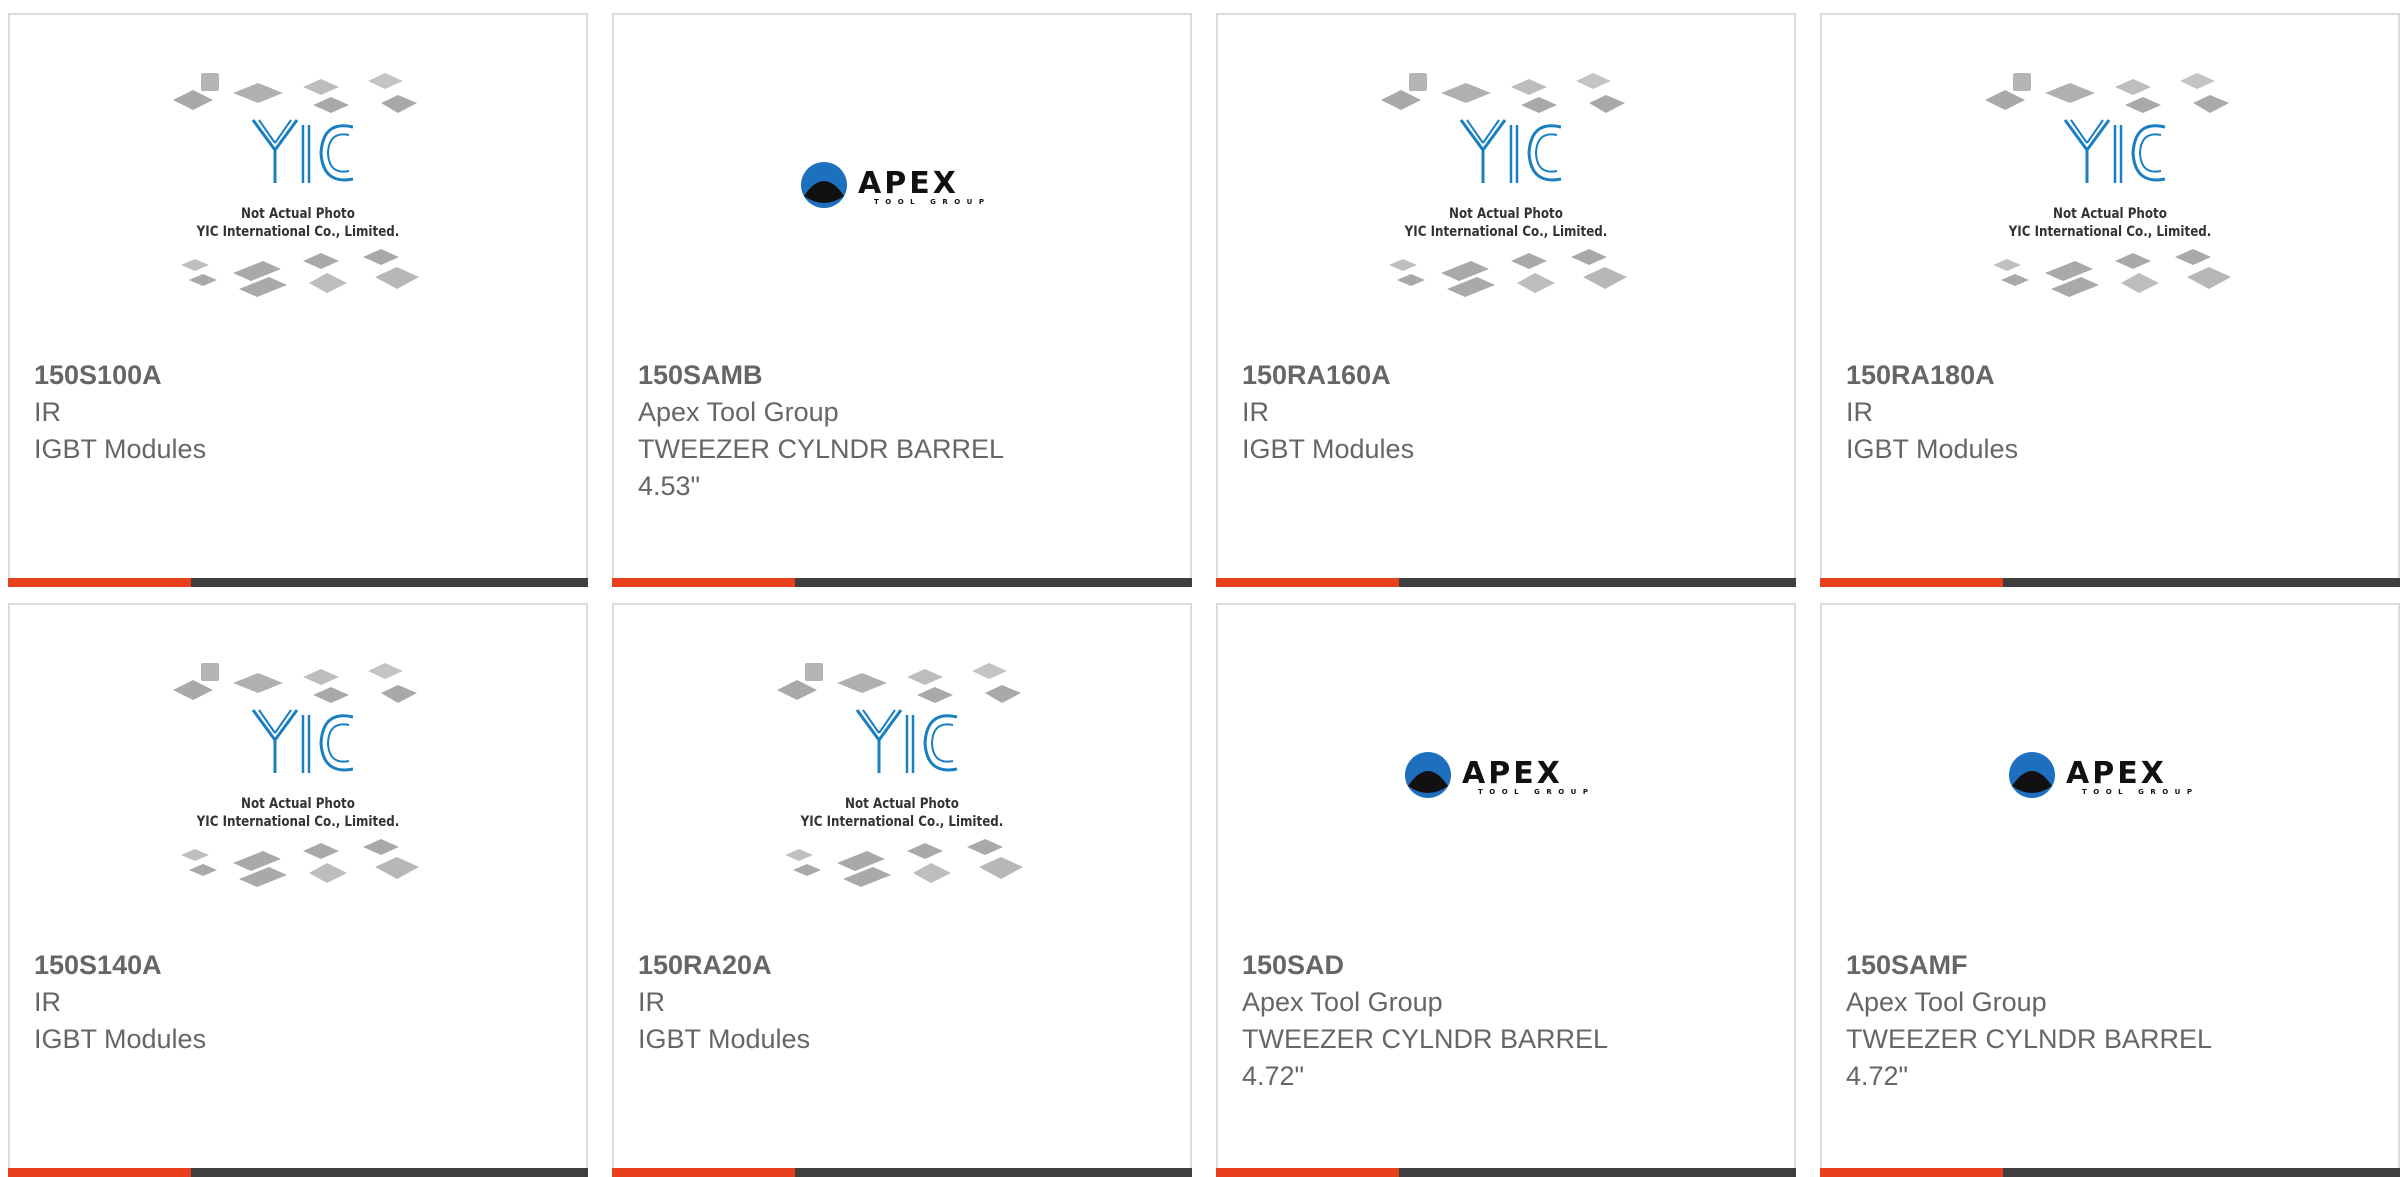  What do you see at coordinates (2112, 412) in the screenshot?
I see `product-info: 150RA180A IR IGBT Modules` at bounding box center [2112, 412].